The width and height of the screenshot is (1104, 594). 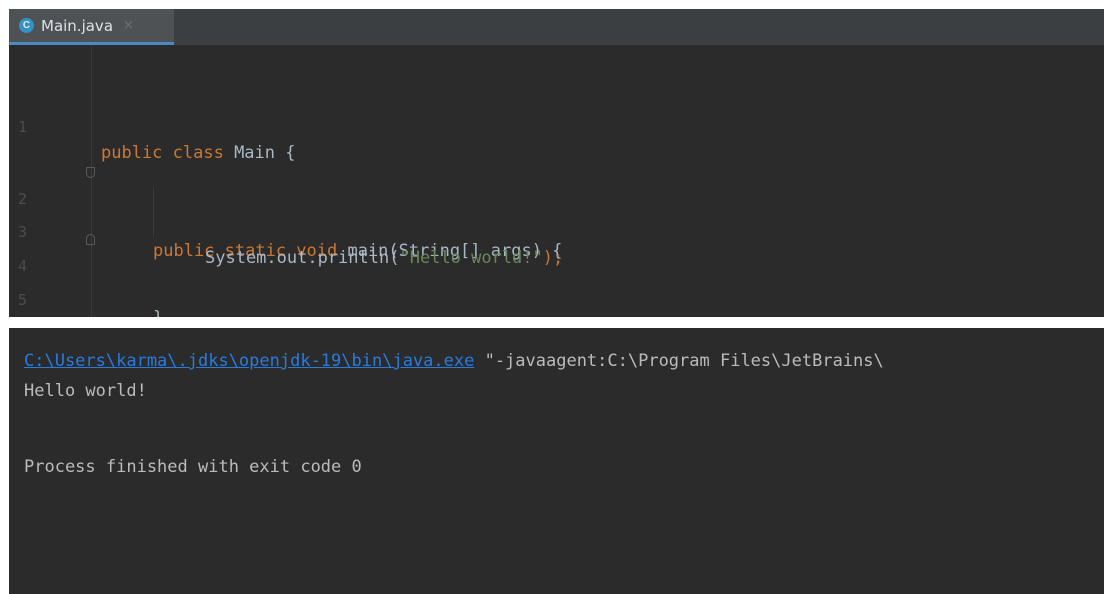 What do you see at coordinates (90, 239) in the screenshot?
I see `fold-expand-icon` at bounding box center [90, 239].